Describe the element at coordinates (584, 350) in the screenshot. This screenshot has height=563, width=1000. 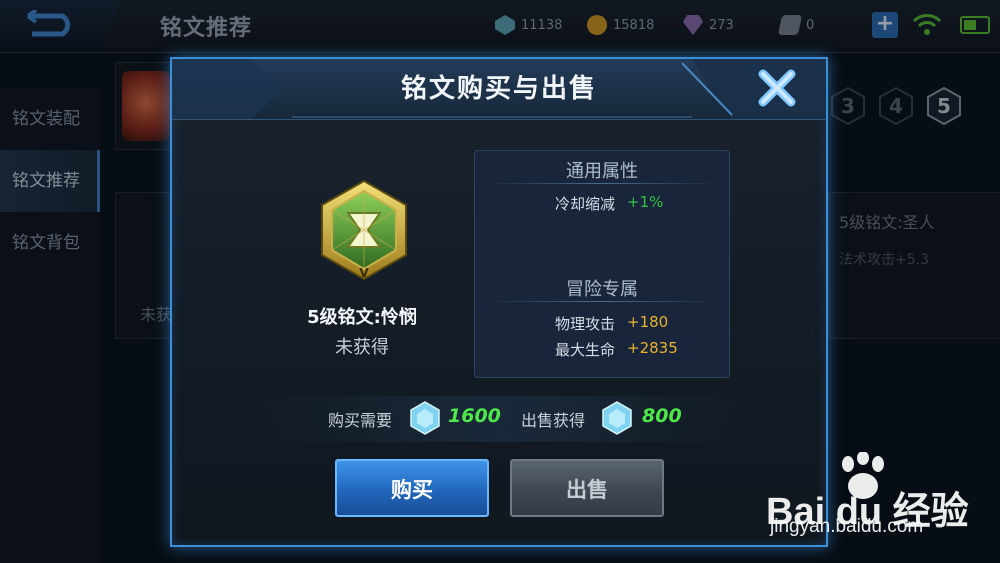
I see `attr-name: 最大生命` at that location.